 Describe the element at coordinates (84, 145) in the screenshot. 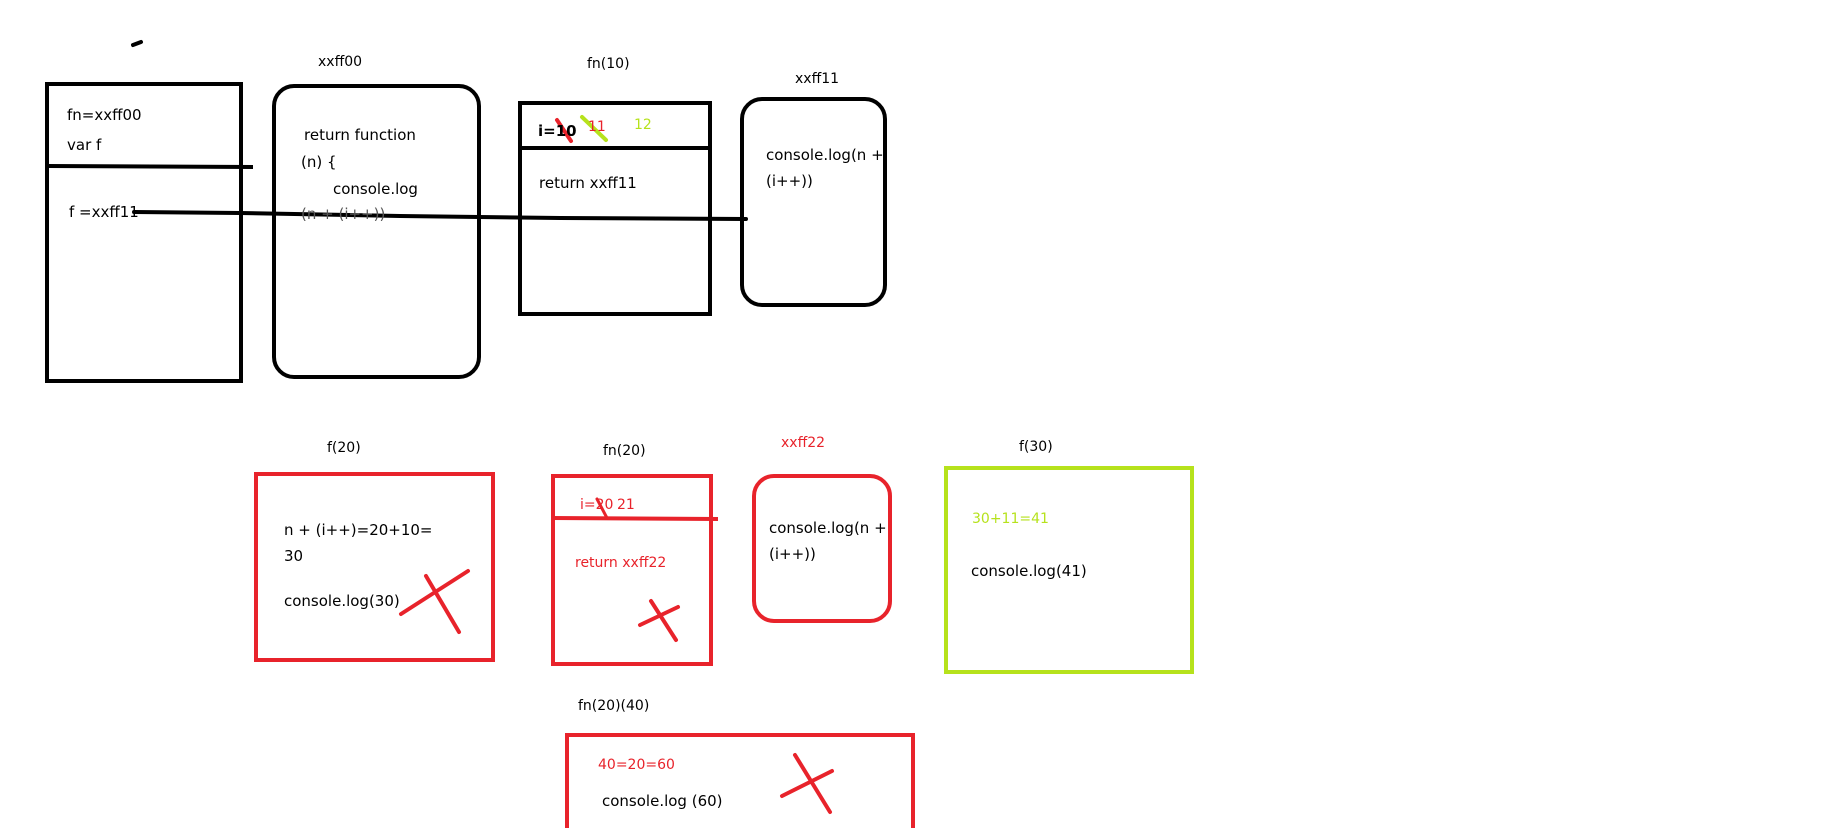

I see `global-var-f: var f` at that location.